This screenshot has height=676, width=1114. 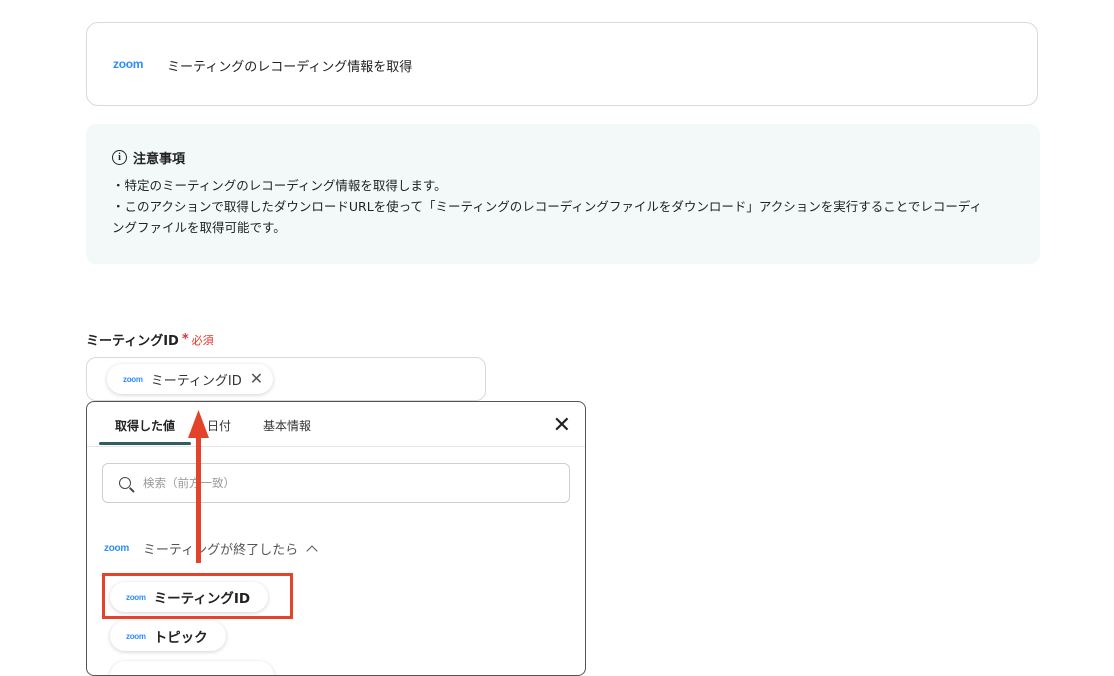 I want to click on list-item, so click(x=192, y=668).